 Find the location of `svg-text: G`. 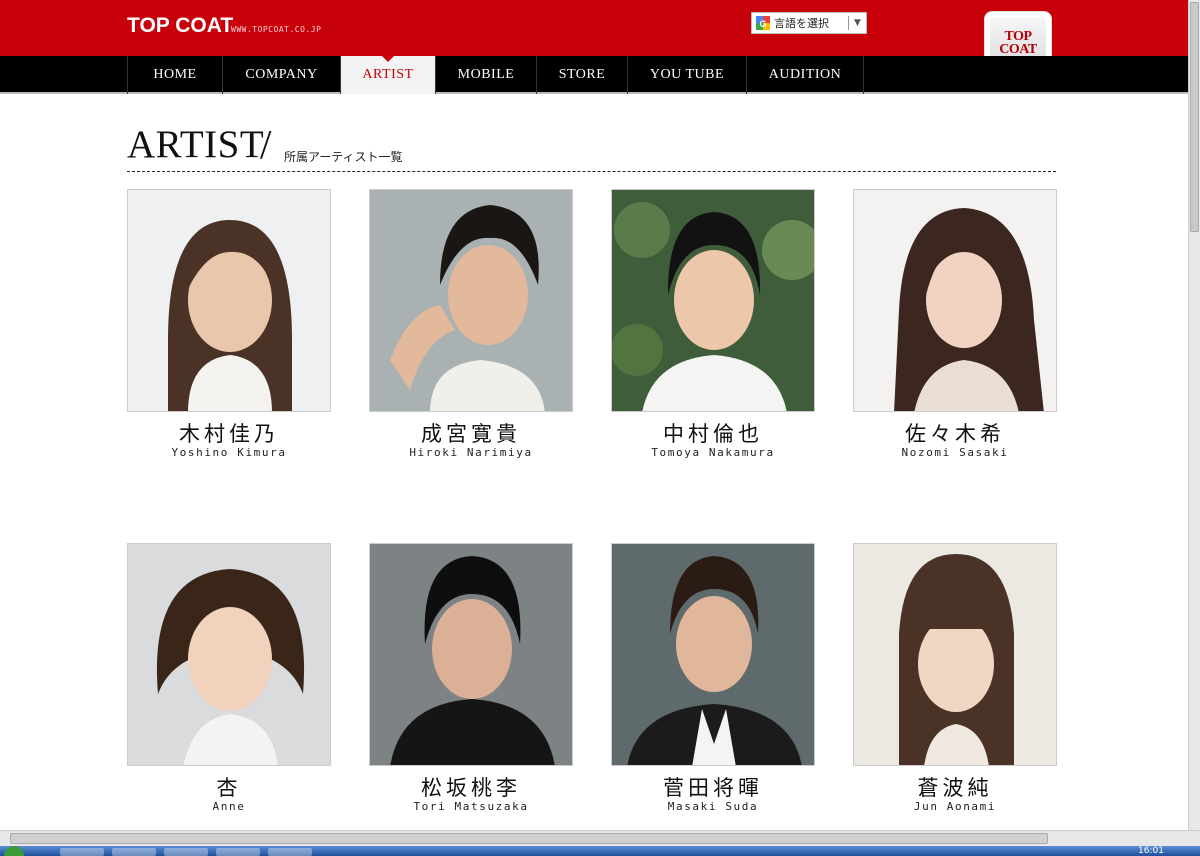

svg-text: G is located at coordinates (762, 24).